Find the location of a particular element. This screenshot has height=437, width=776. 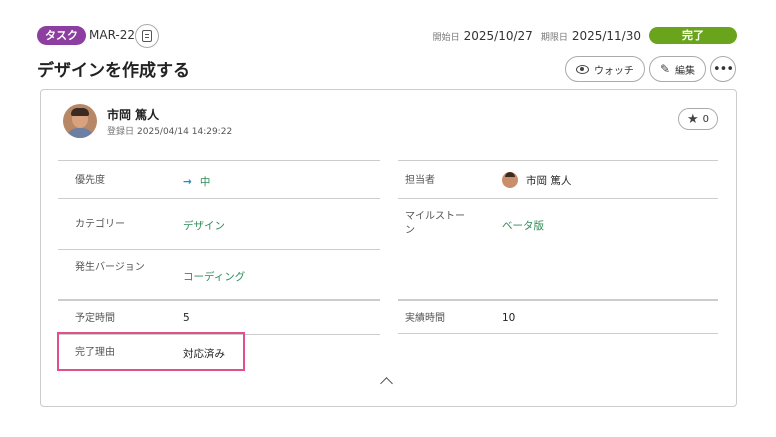

star-count: 0 is located at coordinates (706, 119).